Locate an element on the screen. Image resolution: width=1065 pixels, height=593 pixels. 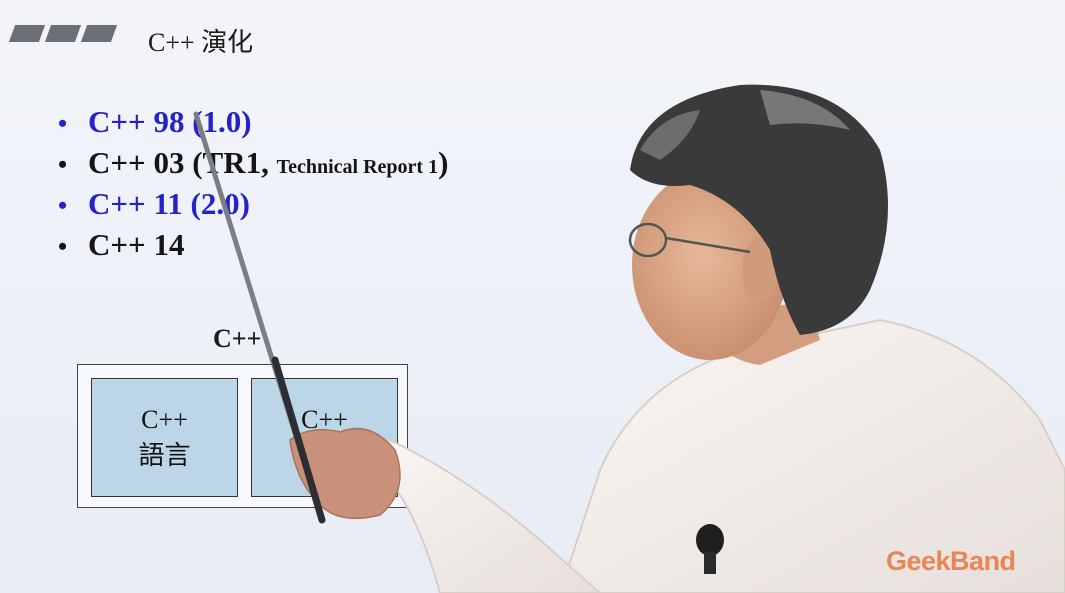
geekband-watermark: GeekBand is located at coordinates (951, 561).